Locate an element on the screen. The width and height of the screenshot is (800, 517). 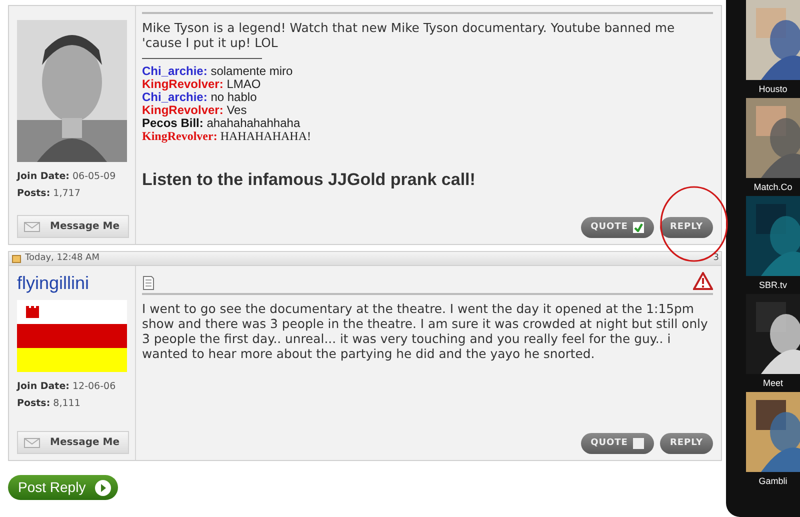
warning-icon is located at coordinates (703, 281).